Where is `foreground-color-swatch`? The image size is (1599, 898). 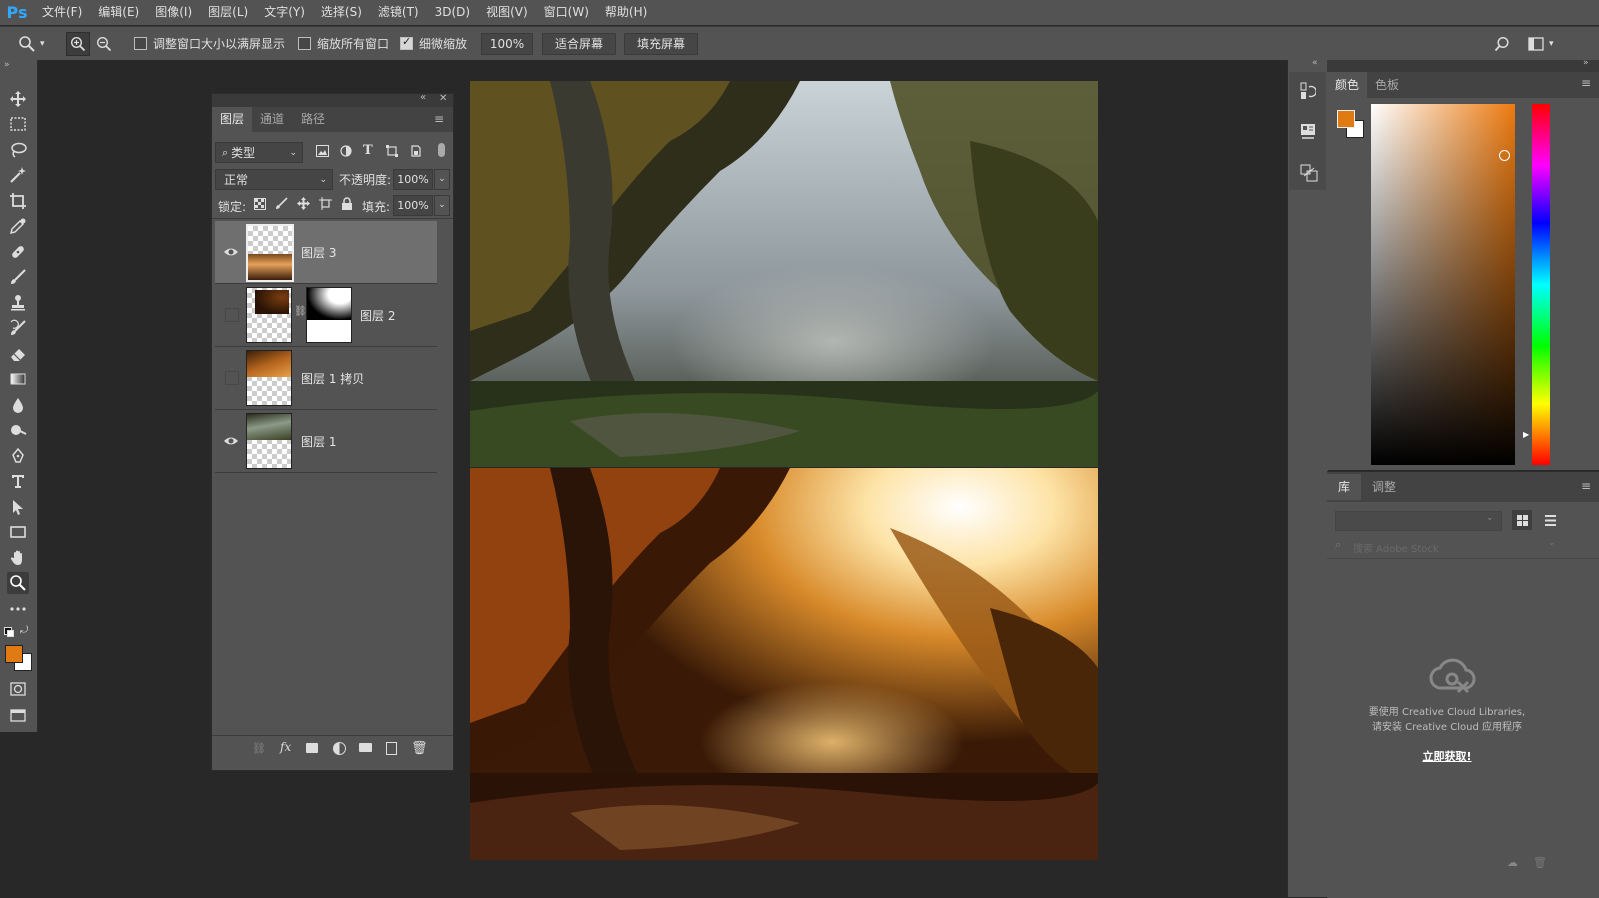 foreground-color-swatch is located at coordinates (14, 654).